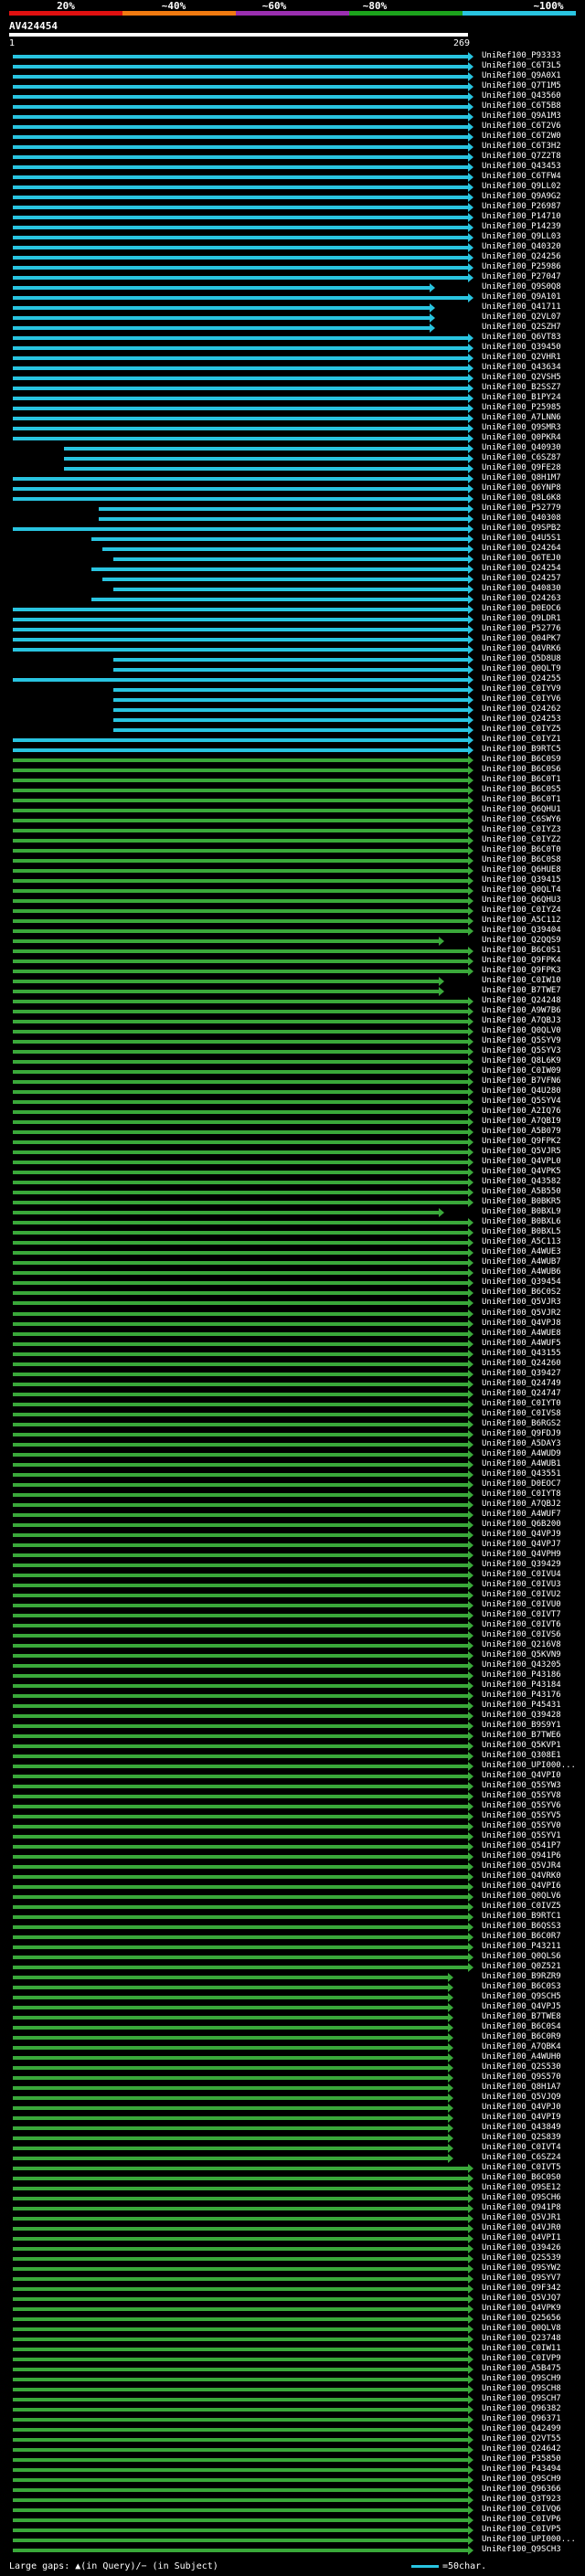 This screenshot has height=2576, width=585. What do you see at coordinates (521, 1454) in the screenshot?
I see `hit-label: UniRef100_A4WUD9` at bounding box center [521, 1454].